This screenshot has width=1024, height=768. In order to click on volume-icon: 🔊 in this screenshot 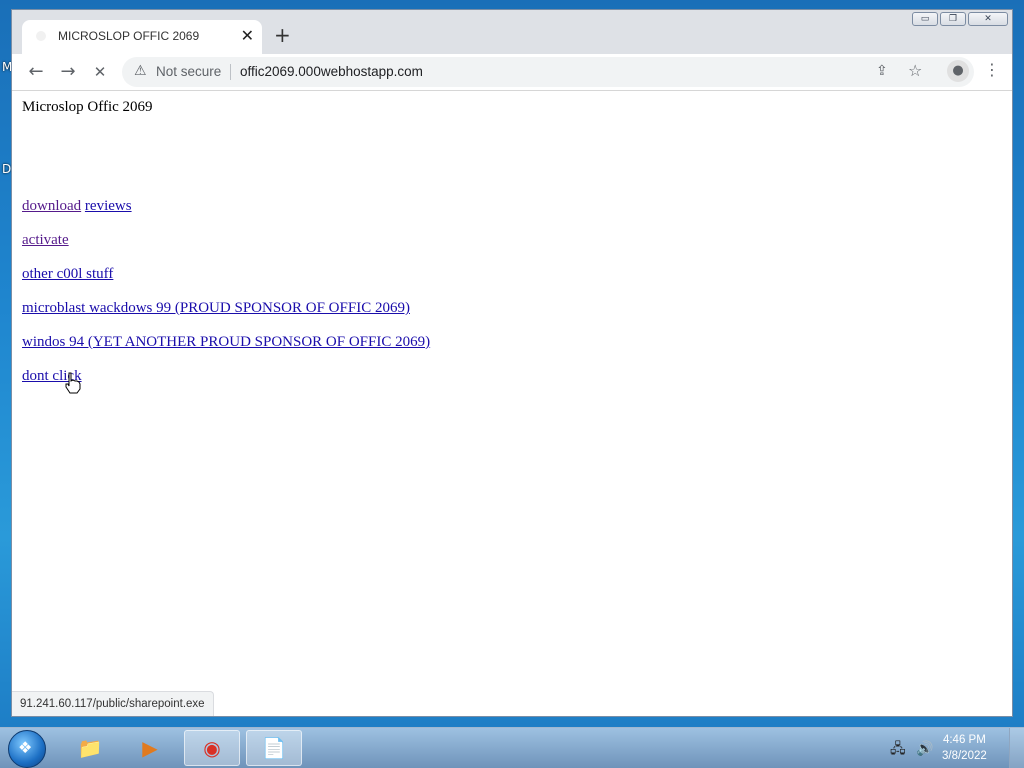, I will do `click(924, 749)`.